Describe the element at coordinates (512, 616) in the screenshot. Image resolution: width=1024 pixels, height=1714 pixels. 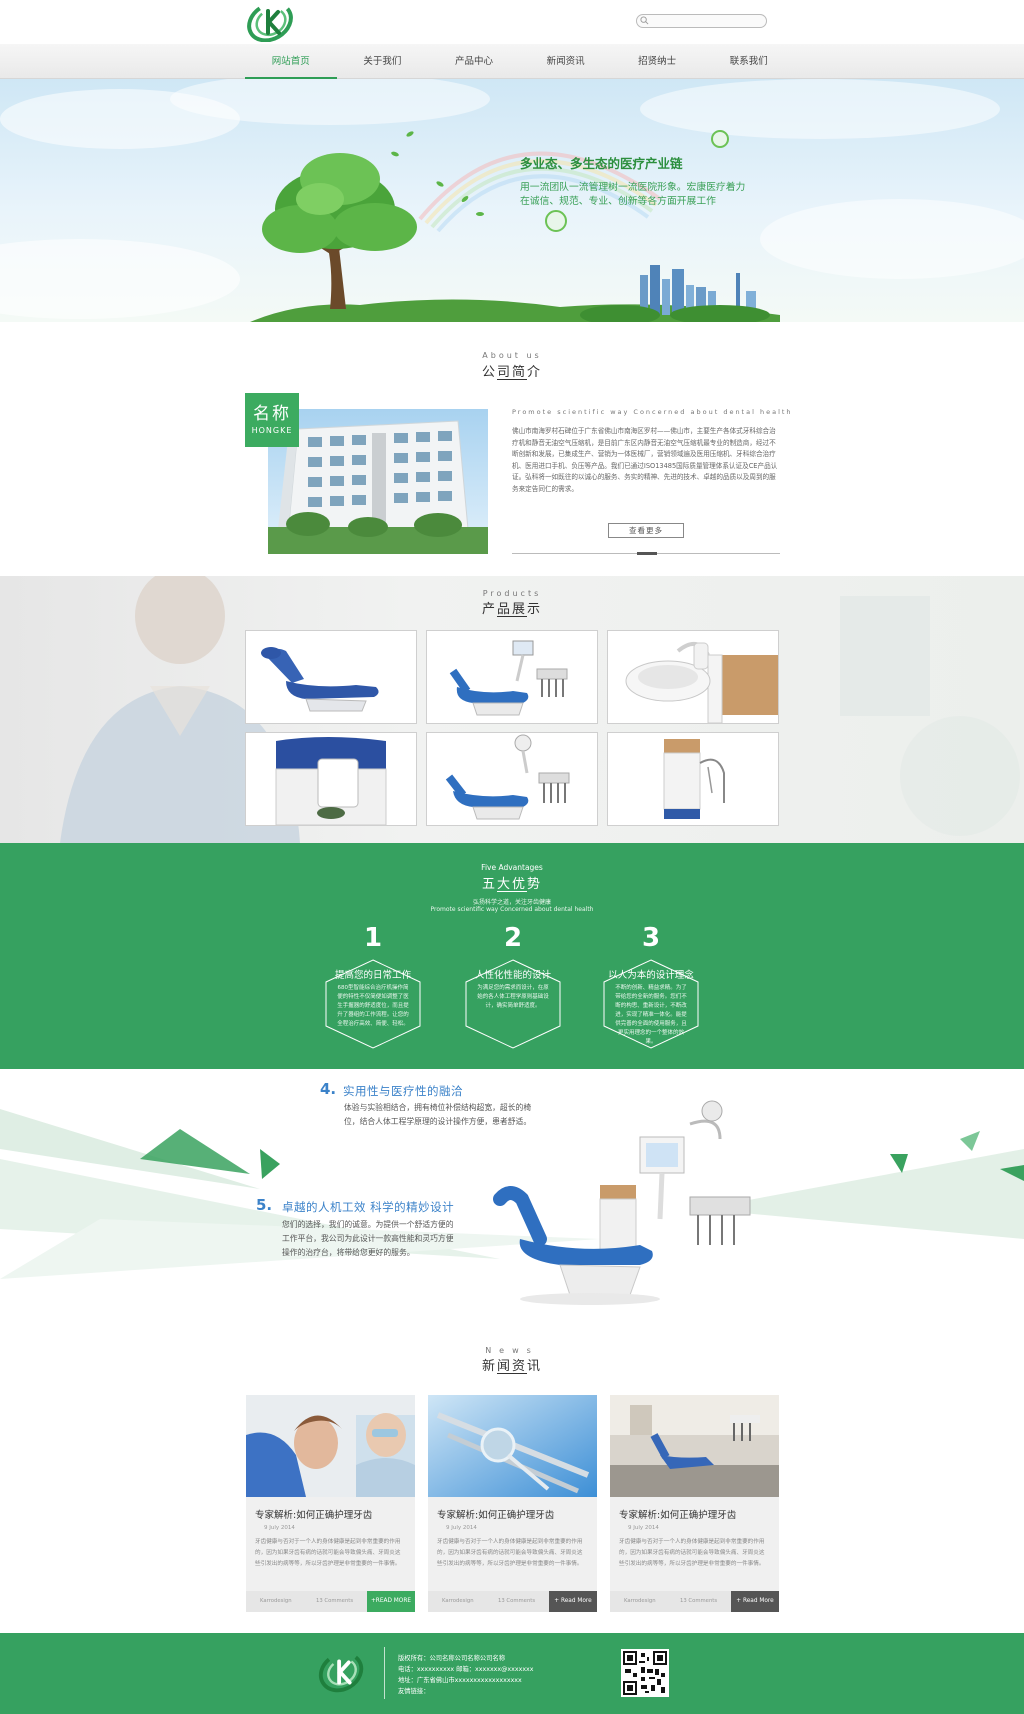
I see `products-title-underline` at that location.